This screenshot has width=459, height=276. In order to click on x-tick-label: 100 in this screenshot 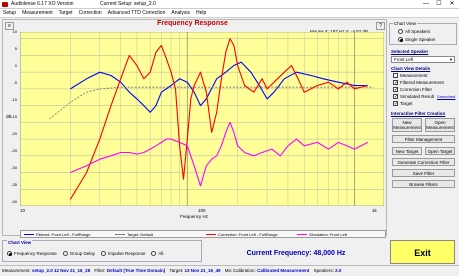, I will do `click(202, 210)`.